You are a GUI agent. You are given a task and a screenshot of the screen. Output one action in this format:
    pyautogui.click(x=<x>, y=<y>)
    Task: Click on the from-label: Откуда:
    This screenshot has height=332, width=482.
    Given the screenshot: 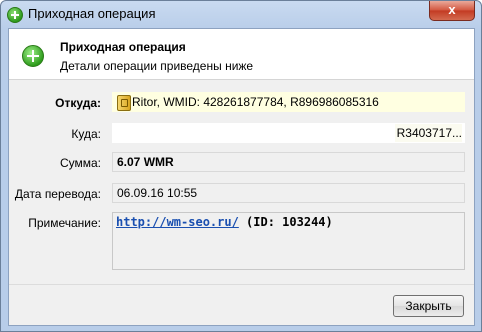 What is the action you would take?
    pyautogui.click(x=78, y=103)
    